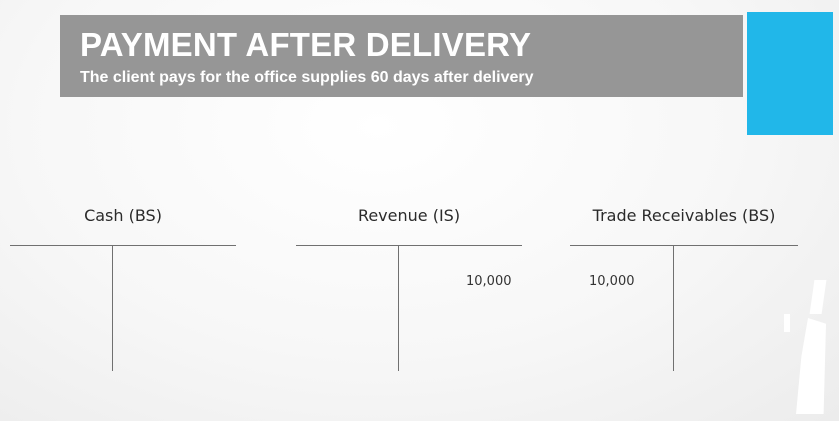  I want to click on t-account-trade-receivables: Trade Receivables (BS) 10,000, so click(684, 290).